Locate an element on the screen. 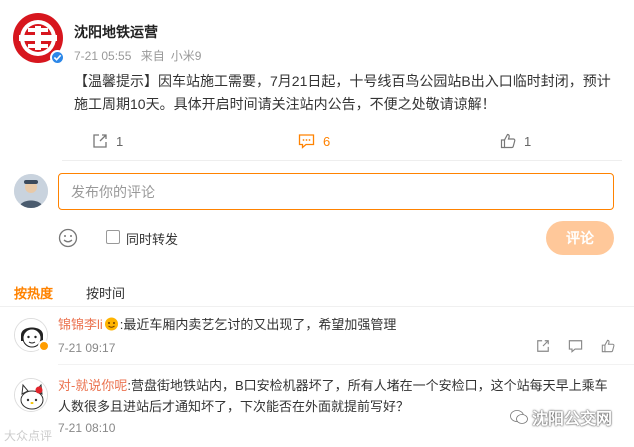  current-user-avatar is located at coordinates (31, 191).